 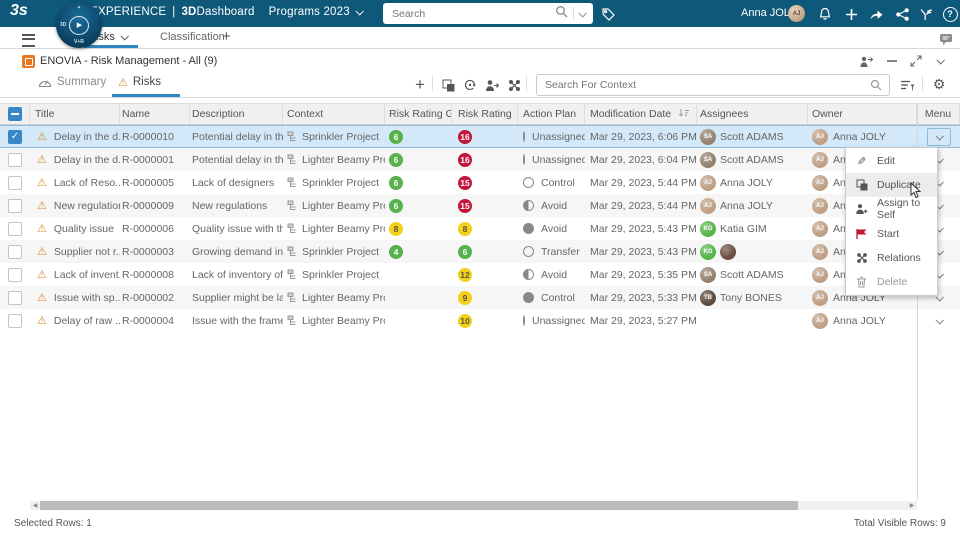 I want to click on menu-item-edit: ✎ Edit, so click(x=891, y=161).